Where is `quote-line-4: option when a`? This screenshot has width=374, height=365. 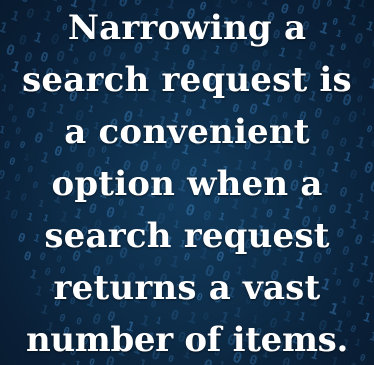 quote-line-4: option when a is located at coordinates (187, 184).